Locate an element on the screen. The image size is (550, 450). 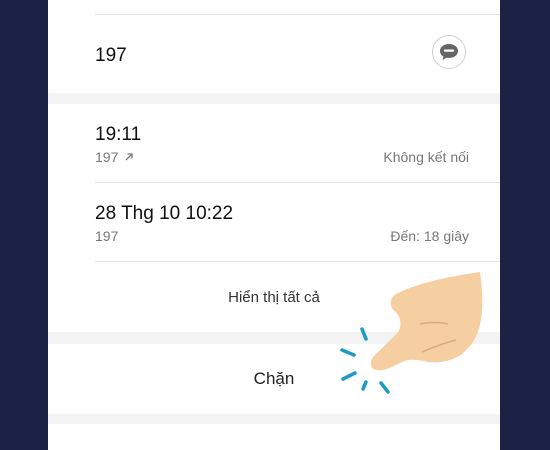
contact-number: 197 is located at coordinates (111, 56).